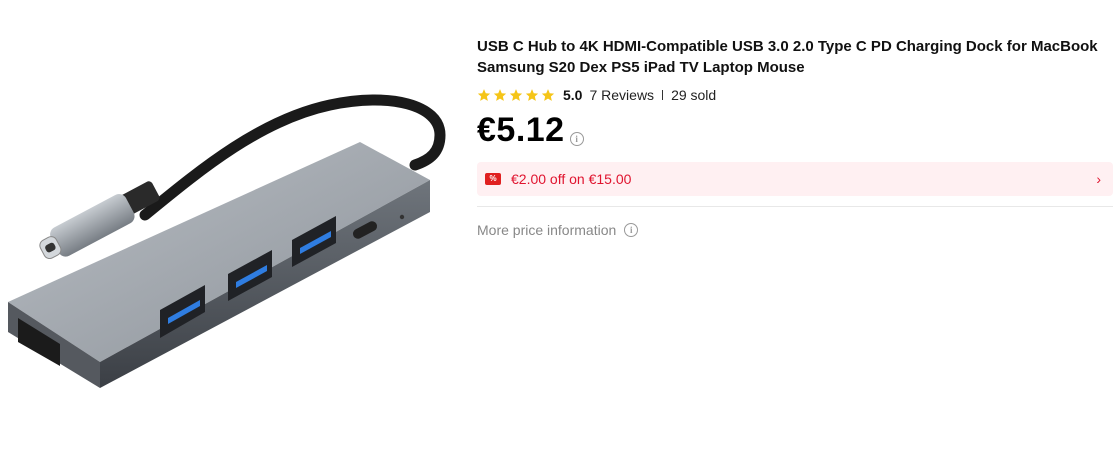 The width and height of the screenshot is (1113, 466). Describe the element at coordinates (694, 95) in the screenshot. I see `sold-count: 29 sold` at that location.